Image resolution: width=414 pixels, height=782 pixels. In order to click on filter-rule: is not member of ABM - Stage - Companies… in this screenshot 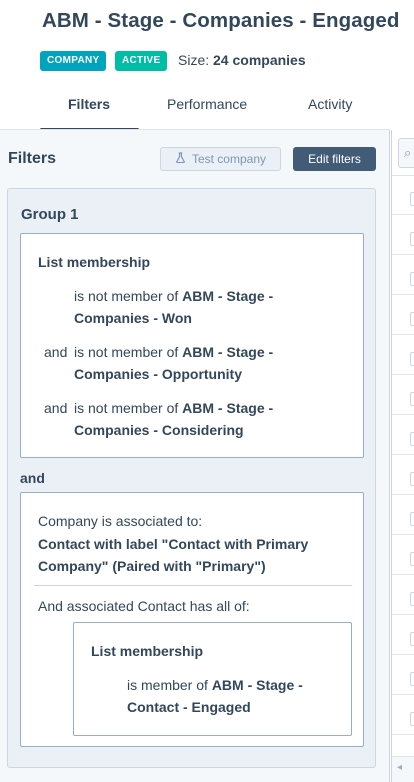, I will do `click(194, 307)`.